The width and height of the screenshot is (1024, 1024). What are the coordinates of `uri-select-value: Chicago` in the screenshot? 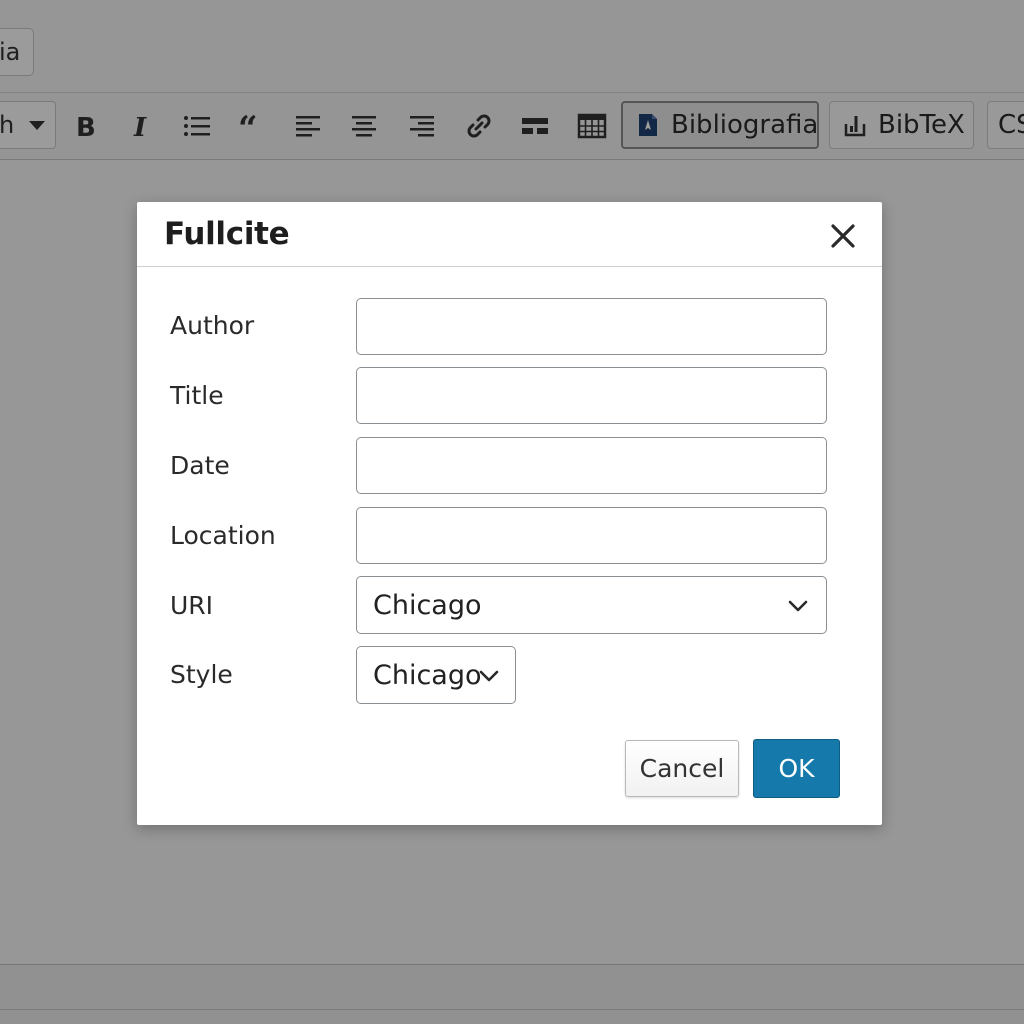 It's located at (427, 605).